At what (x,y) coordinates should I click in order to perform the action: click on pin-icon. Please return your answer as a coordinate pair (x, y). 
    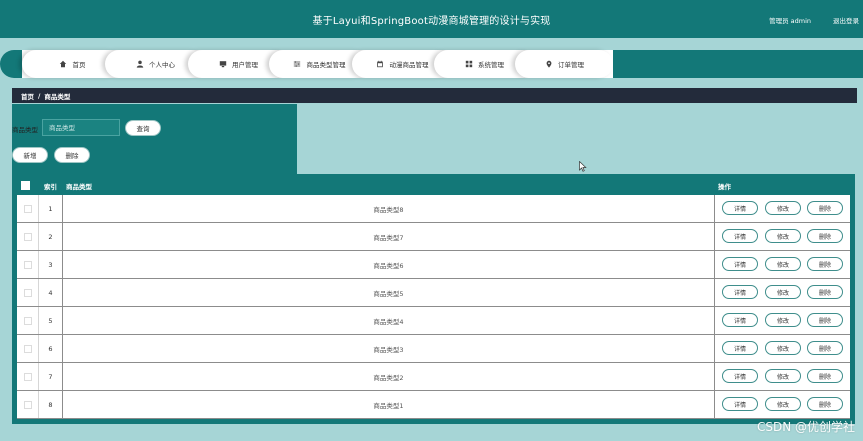
    Looking at the image, I should click on (548, 64).